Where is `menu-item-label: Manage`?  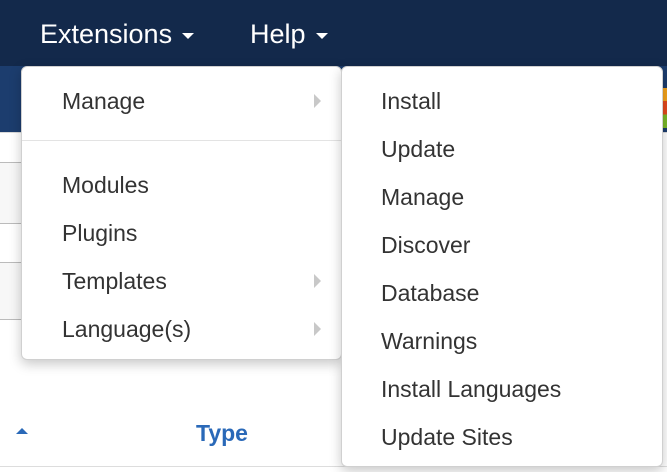 menu-item-label: Manage is located at coordinates (104, 100).